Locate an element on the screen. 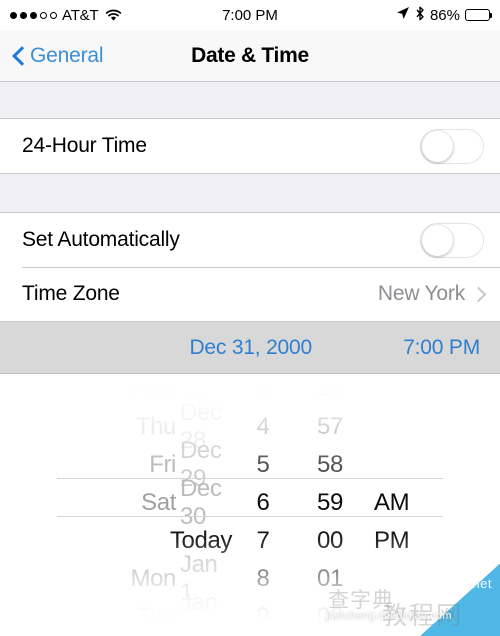  row-label: Time Zone is located at coordinates (71, 293).